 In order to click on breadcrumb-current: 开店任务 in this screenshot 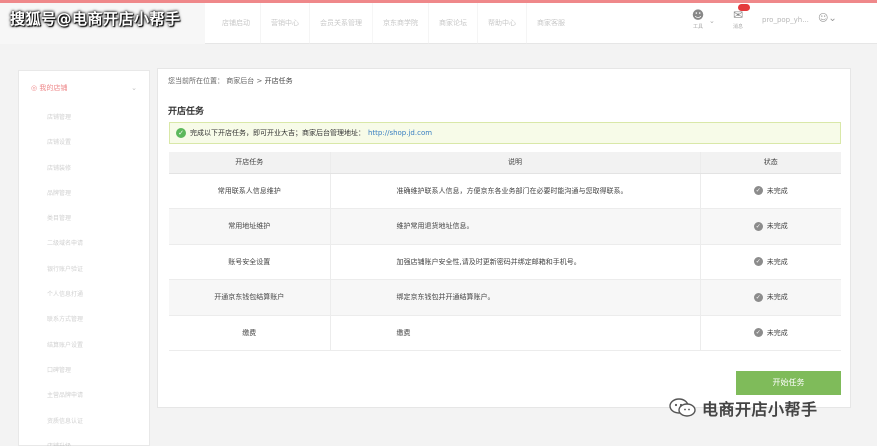, I will do `click(278, 81)`.